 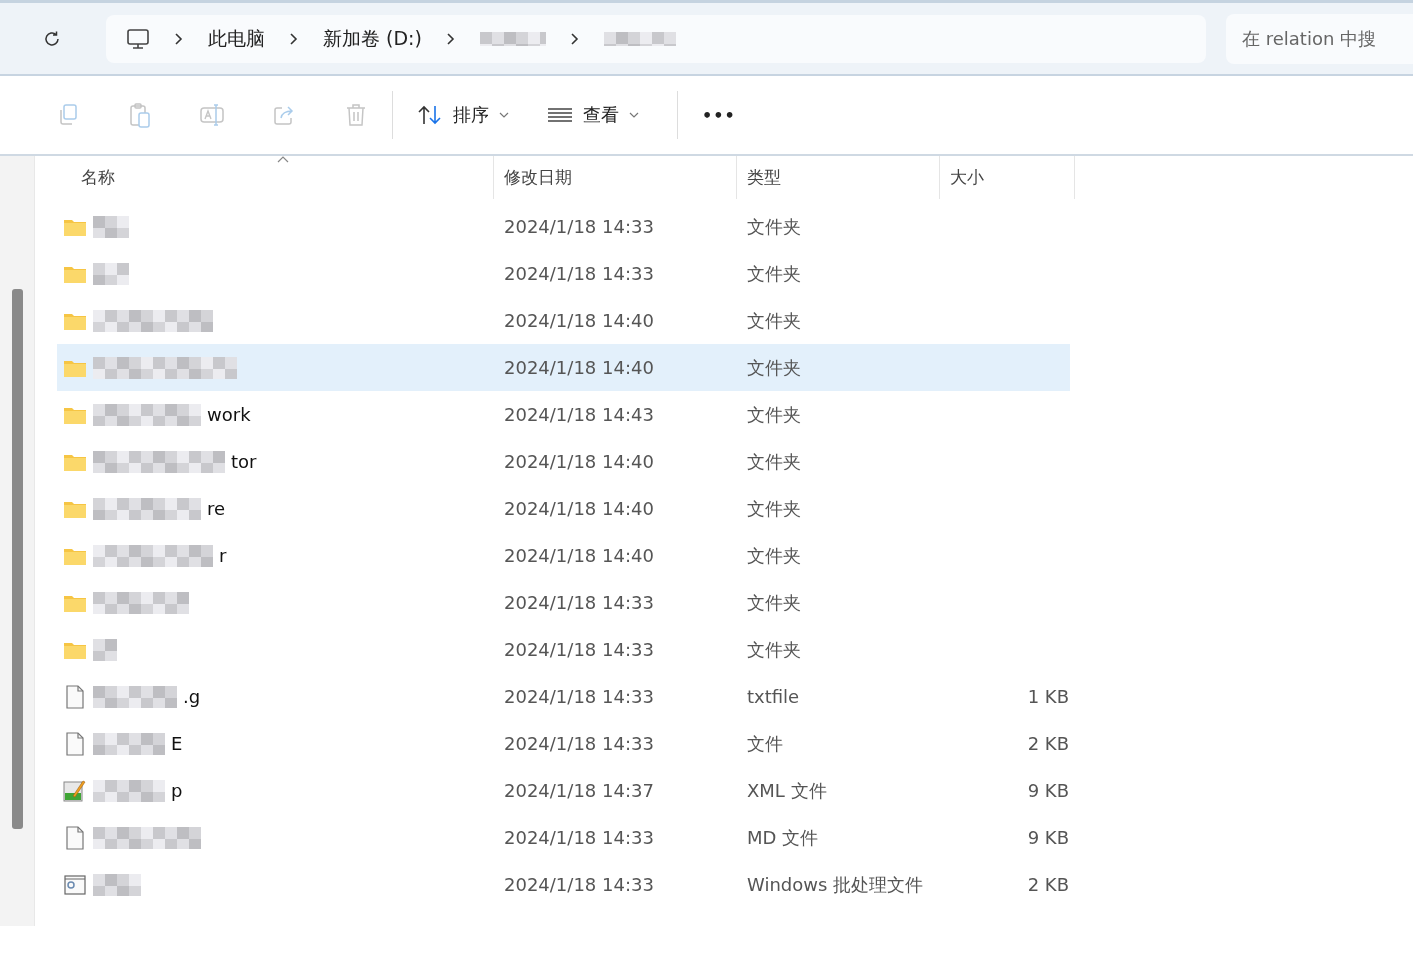 What do you see at coordinates (236, 38) in the screenshot?
I see `breadcrumb-item: 此电脑` at bounding box center [236, 38].